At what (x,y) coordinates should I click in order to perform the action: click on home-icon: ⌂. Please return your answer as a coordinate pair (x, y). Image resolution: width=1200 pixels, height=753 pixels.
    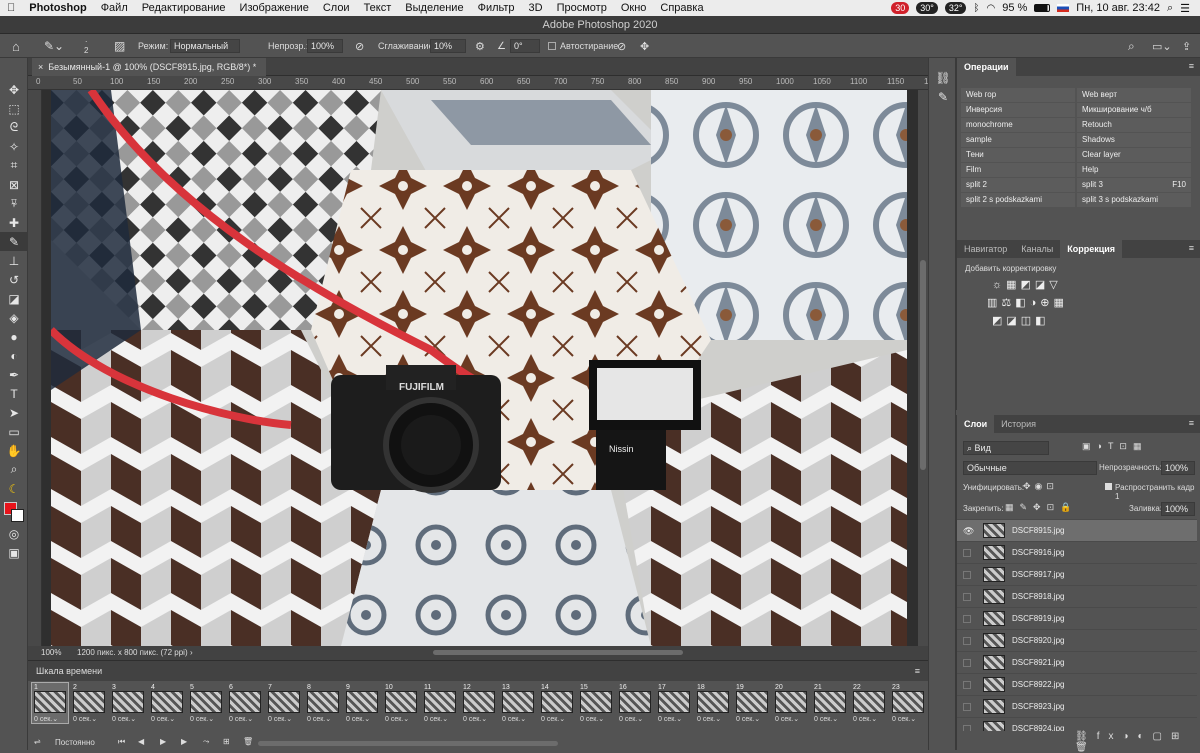
    Looking at the image, I should click on (16, 46).